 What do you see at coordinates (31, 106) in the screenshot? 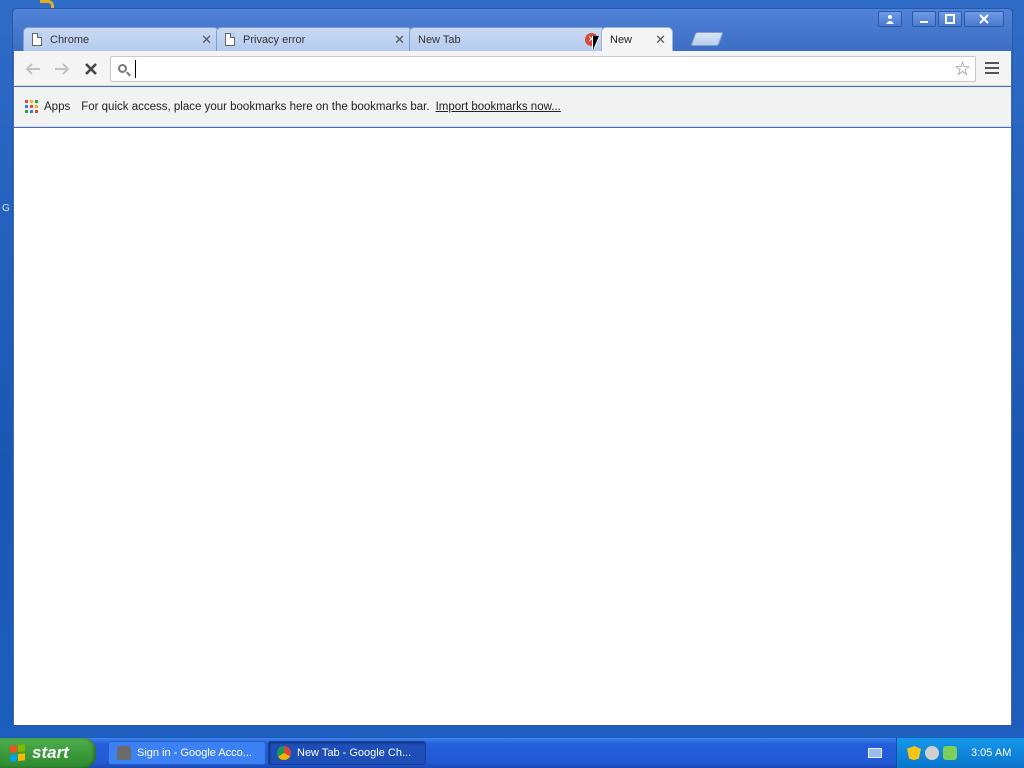
I see `apps-icon` at bounding box center [31, 106].